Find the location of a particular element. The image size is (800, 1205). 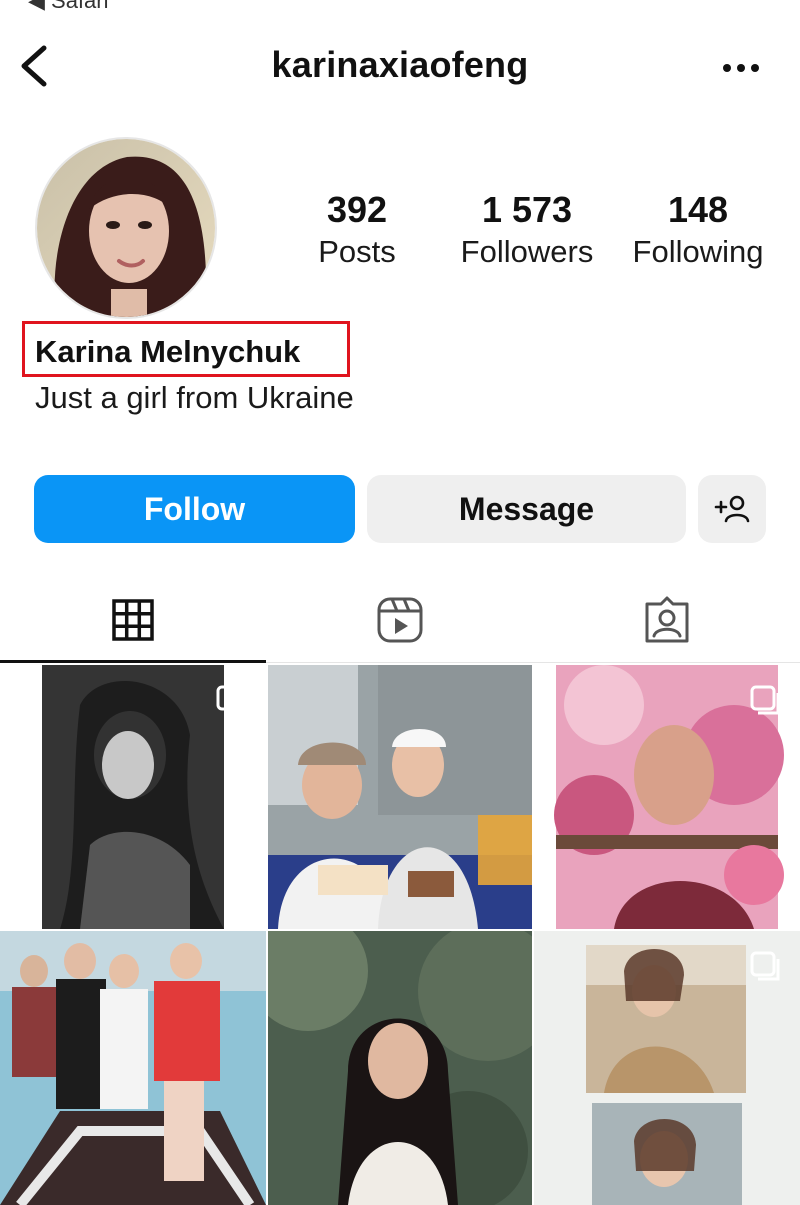

safari-back-link: ◀ Safari is located at coordinates (68, 7).